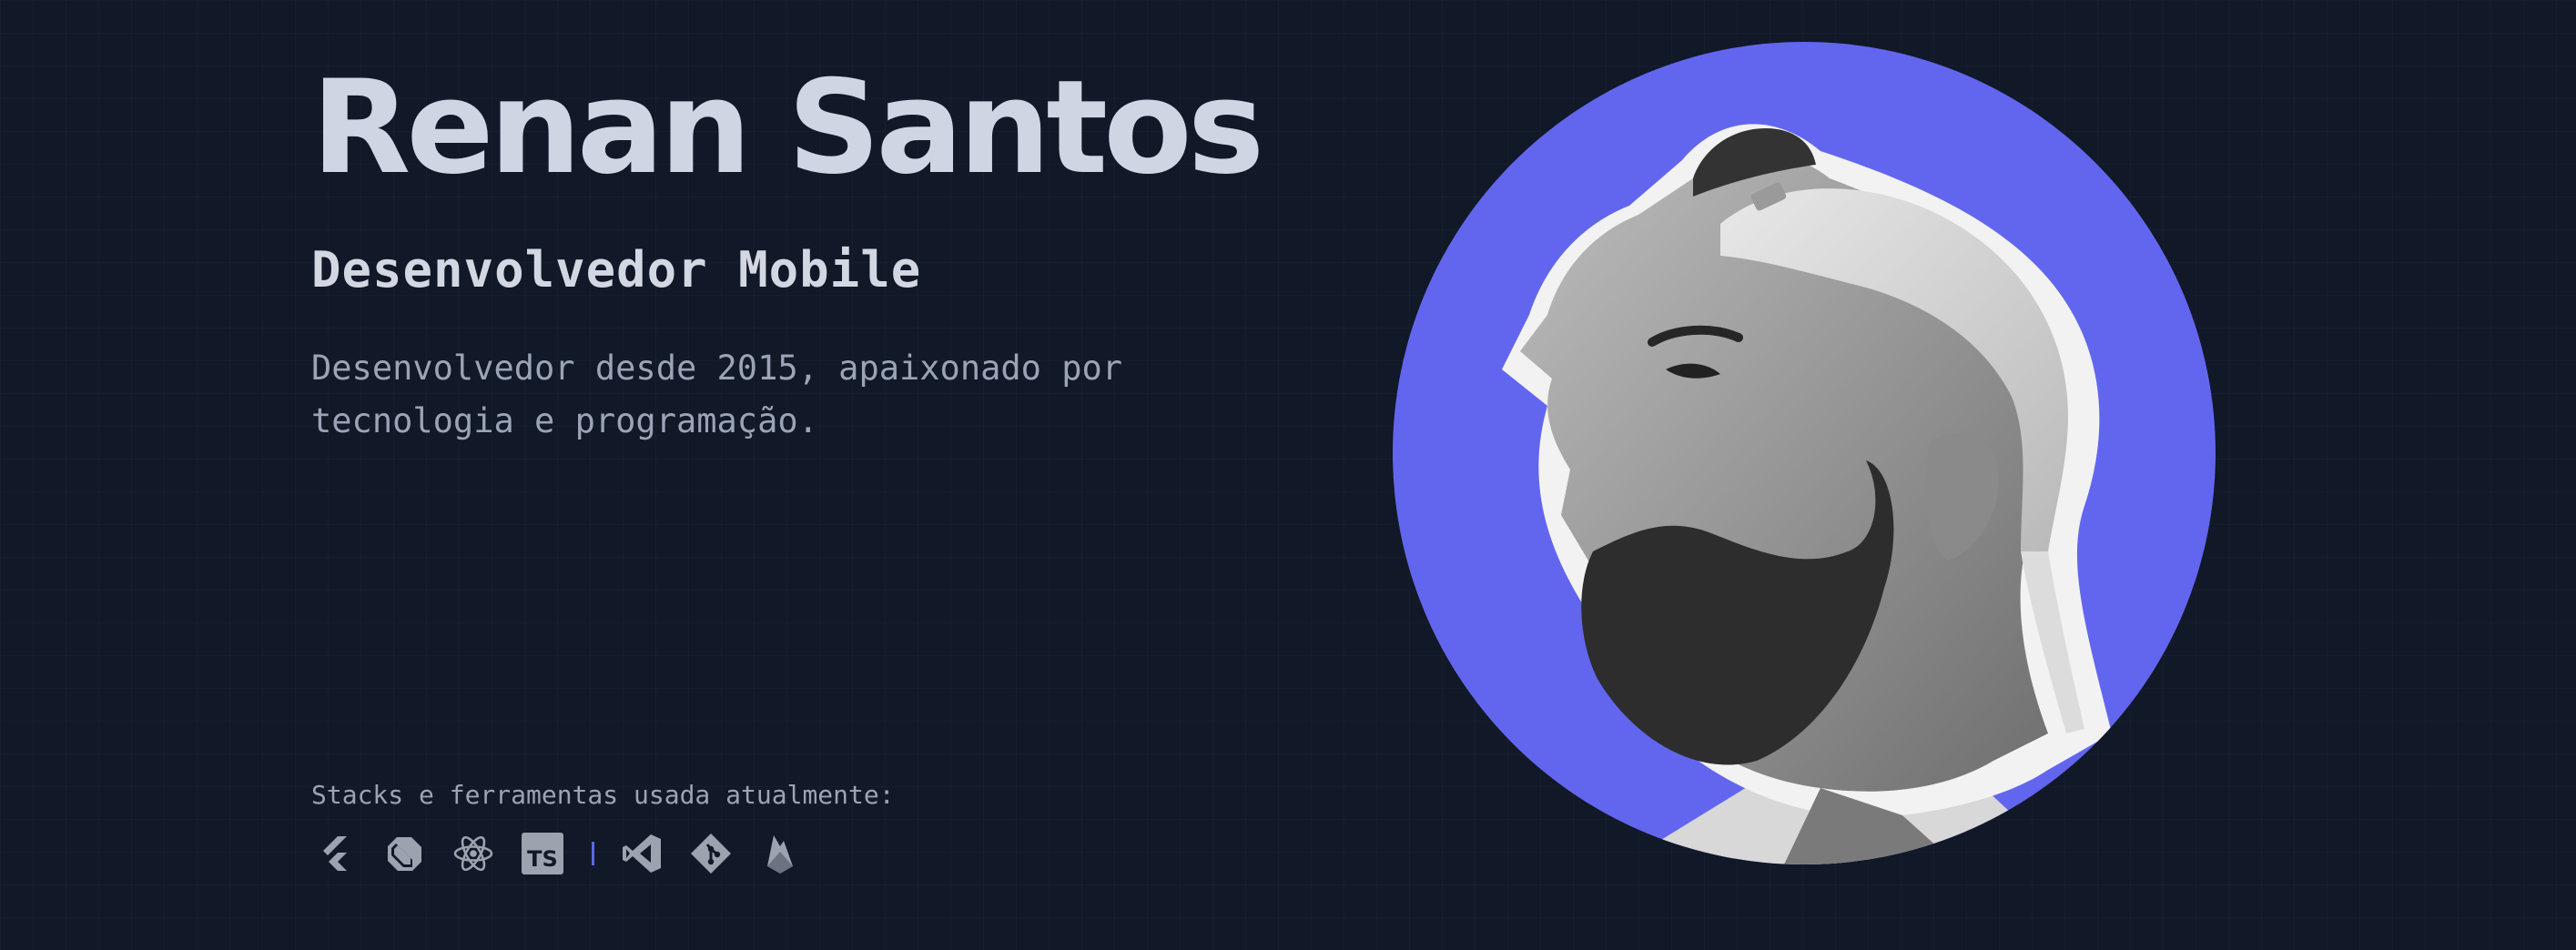 Image resolution: width=2576 pixels, height=950 pixels. Describe the element at coordinates (335, 854) in the screenshot. I see `flutter-icon` at that location.